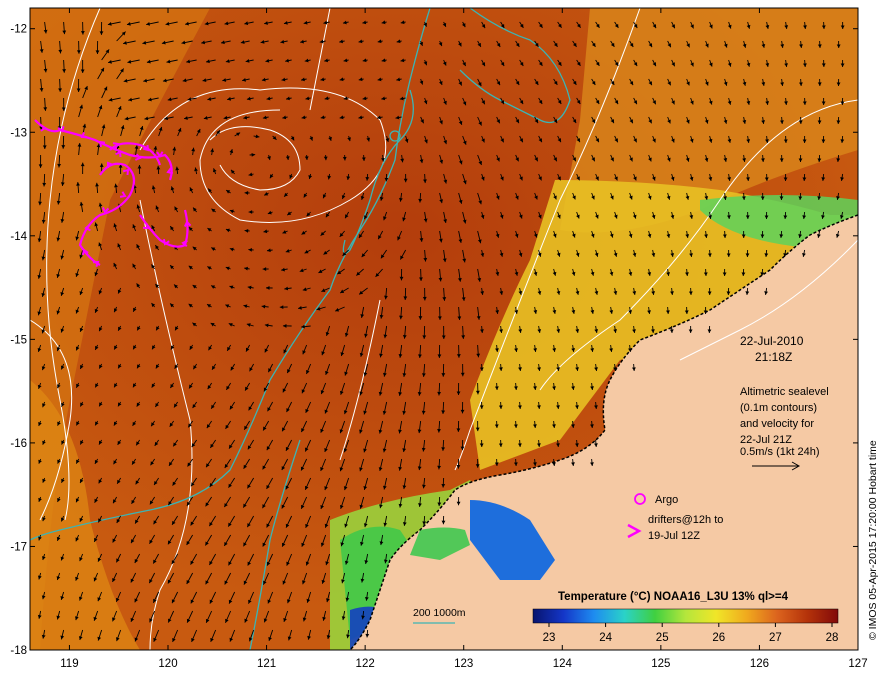 This screenshot has width=880, height=680. I want to click on altimetry-line-2: (0.1m contours), so click(778, 408).